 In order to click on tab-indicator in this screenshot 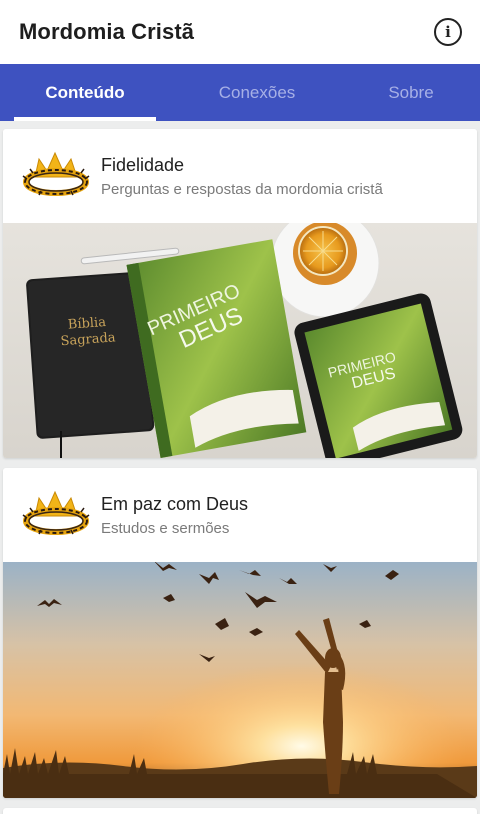, I will do `click(85, 119)`.